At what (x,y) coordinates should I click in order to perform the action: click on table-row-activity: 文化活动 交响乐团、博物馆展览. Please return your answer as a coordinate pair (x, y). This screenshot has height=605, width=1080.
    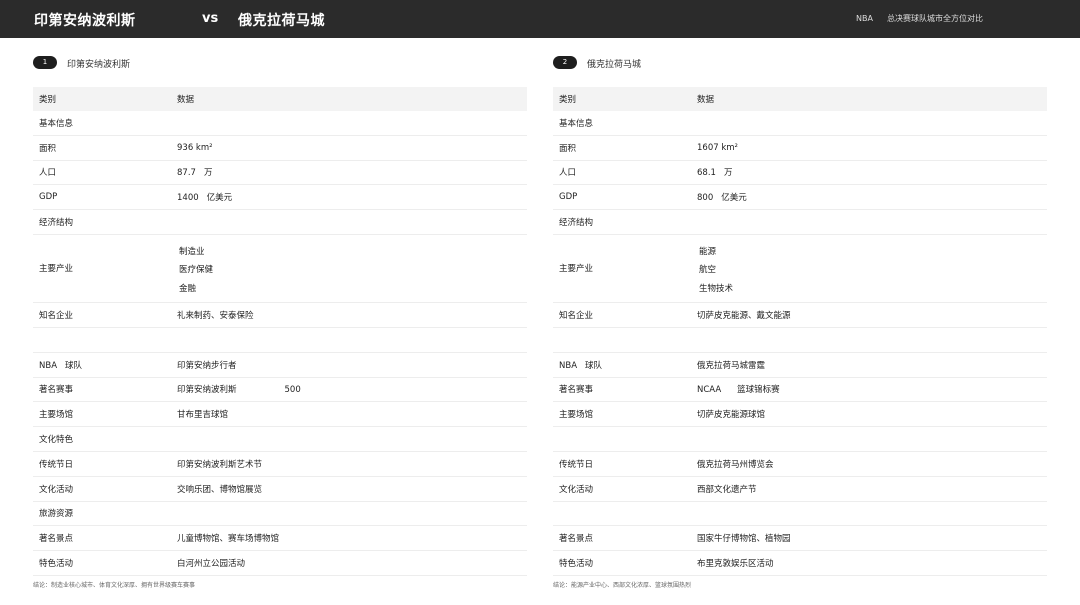
    Looking at the image, I should click on (280, 489).